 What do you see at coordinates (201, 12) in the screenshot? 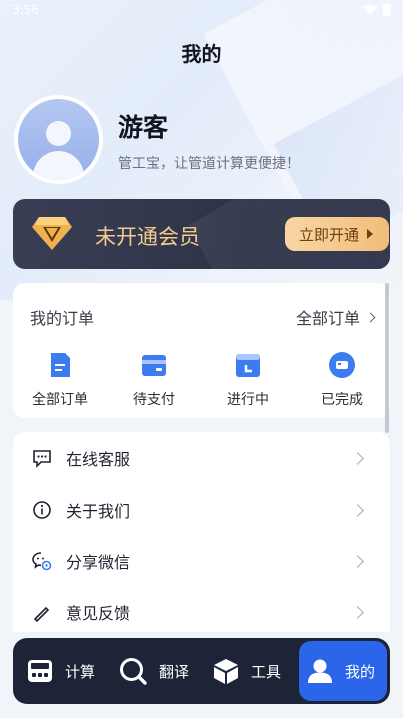
I see `status-bar: 3:56` at bounding box center [201, 12].